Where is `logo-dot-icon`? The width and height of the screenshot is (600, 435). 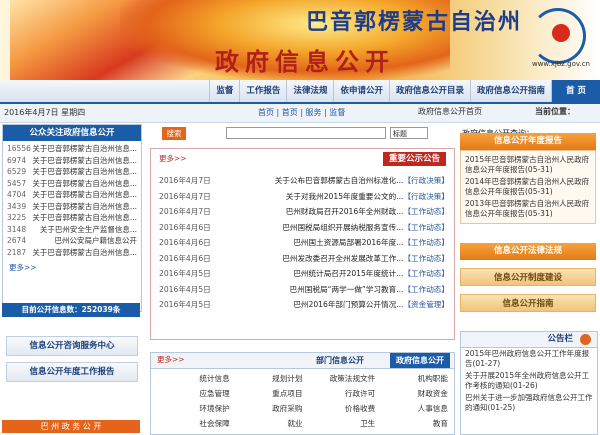
logo-dot-icon is located at coordinates (561, 33).